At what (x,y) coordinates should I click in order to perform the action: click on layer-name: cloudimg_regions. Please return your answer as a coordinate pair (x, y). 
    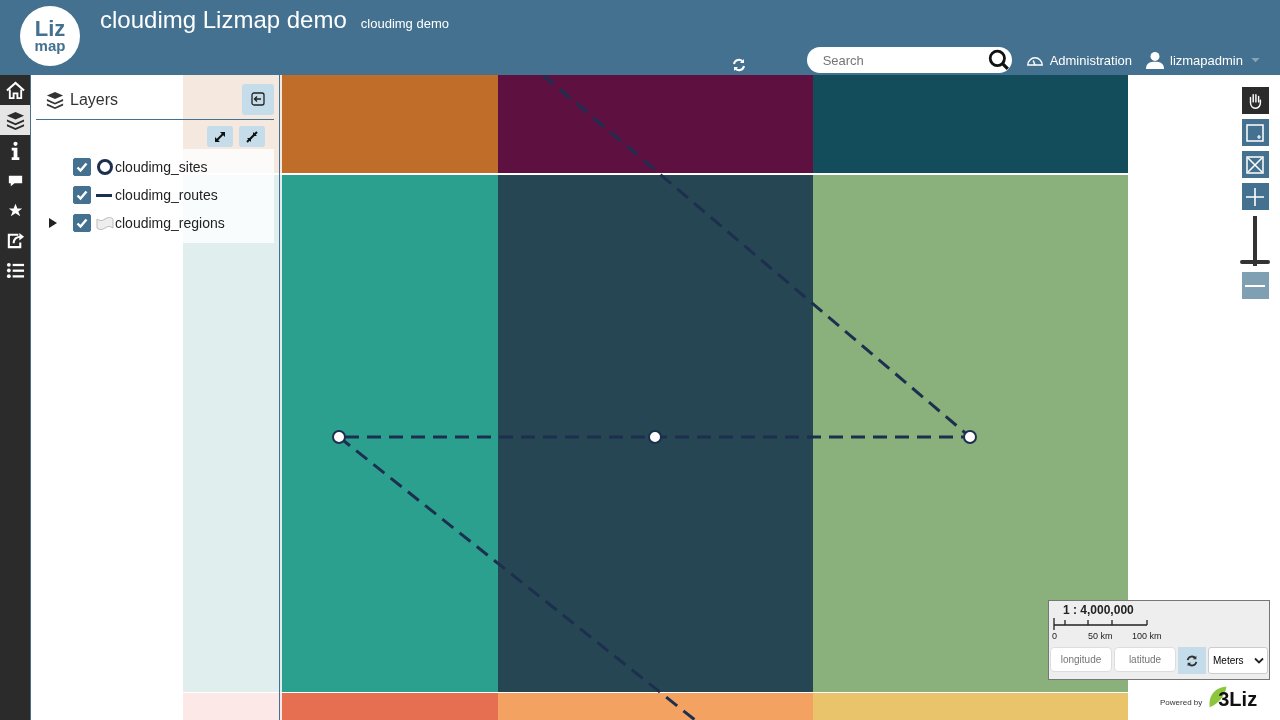
    Looking at the image, I should click on (170, 223).